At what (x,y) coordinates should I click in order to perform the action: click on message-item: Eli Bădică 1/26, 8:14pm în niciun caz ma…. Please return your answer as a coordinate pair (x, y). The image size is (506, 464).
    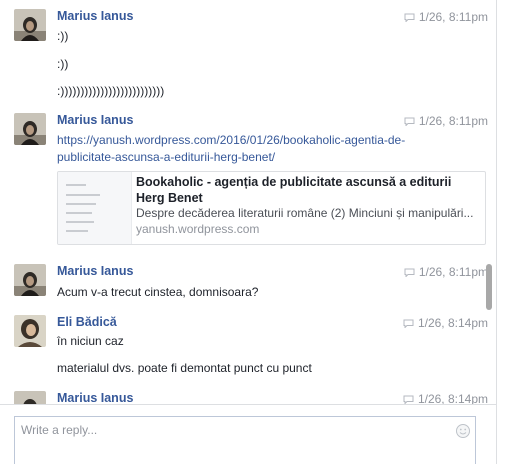
    Looking at the image, I should click on (251, 348).